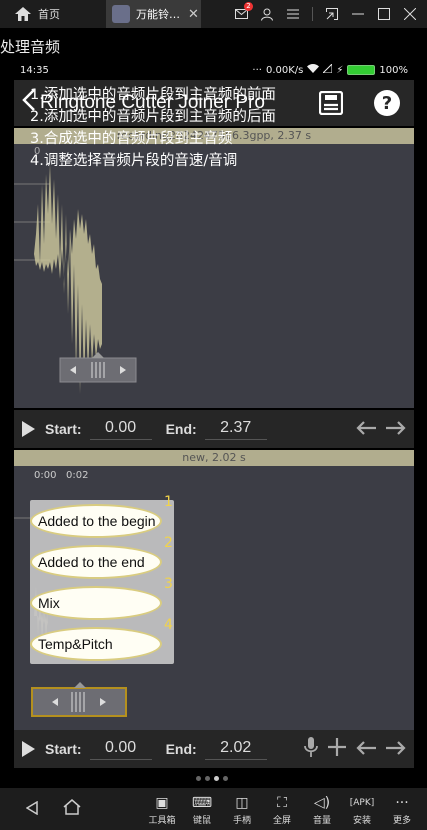 This screenshot has height=830, width=427. I want to click on gamepad-icon: ◫, so click(242, 802).